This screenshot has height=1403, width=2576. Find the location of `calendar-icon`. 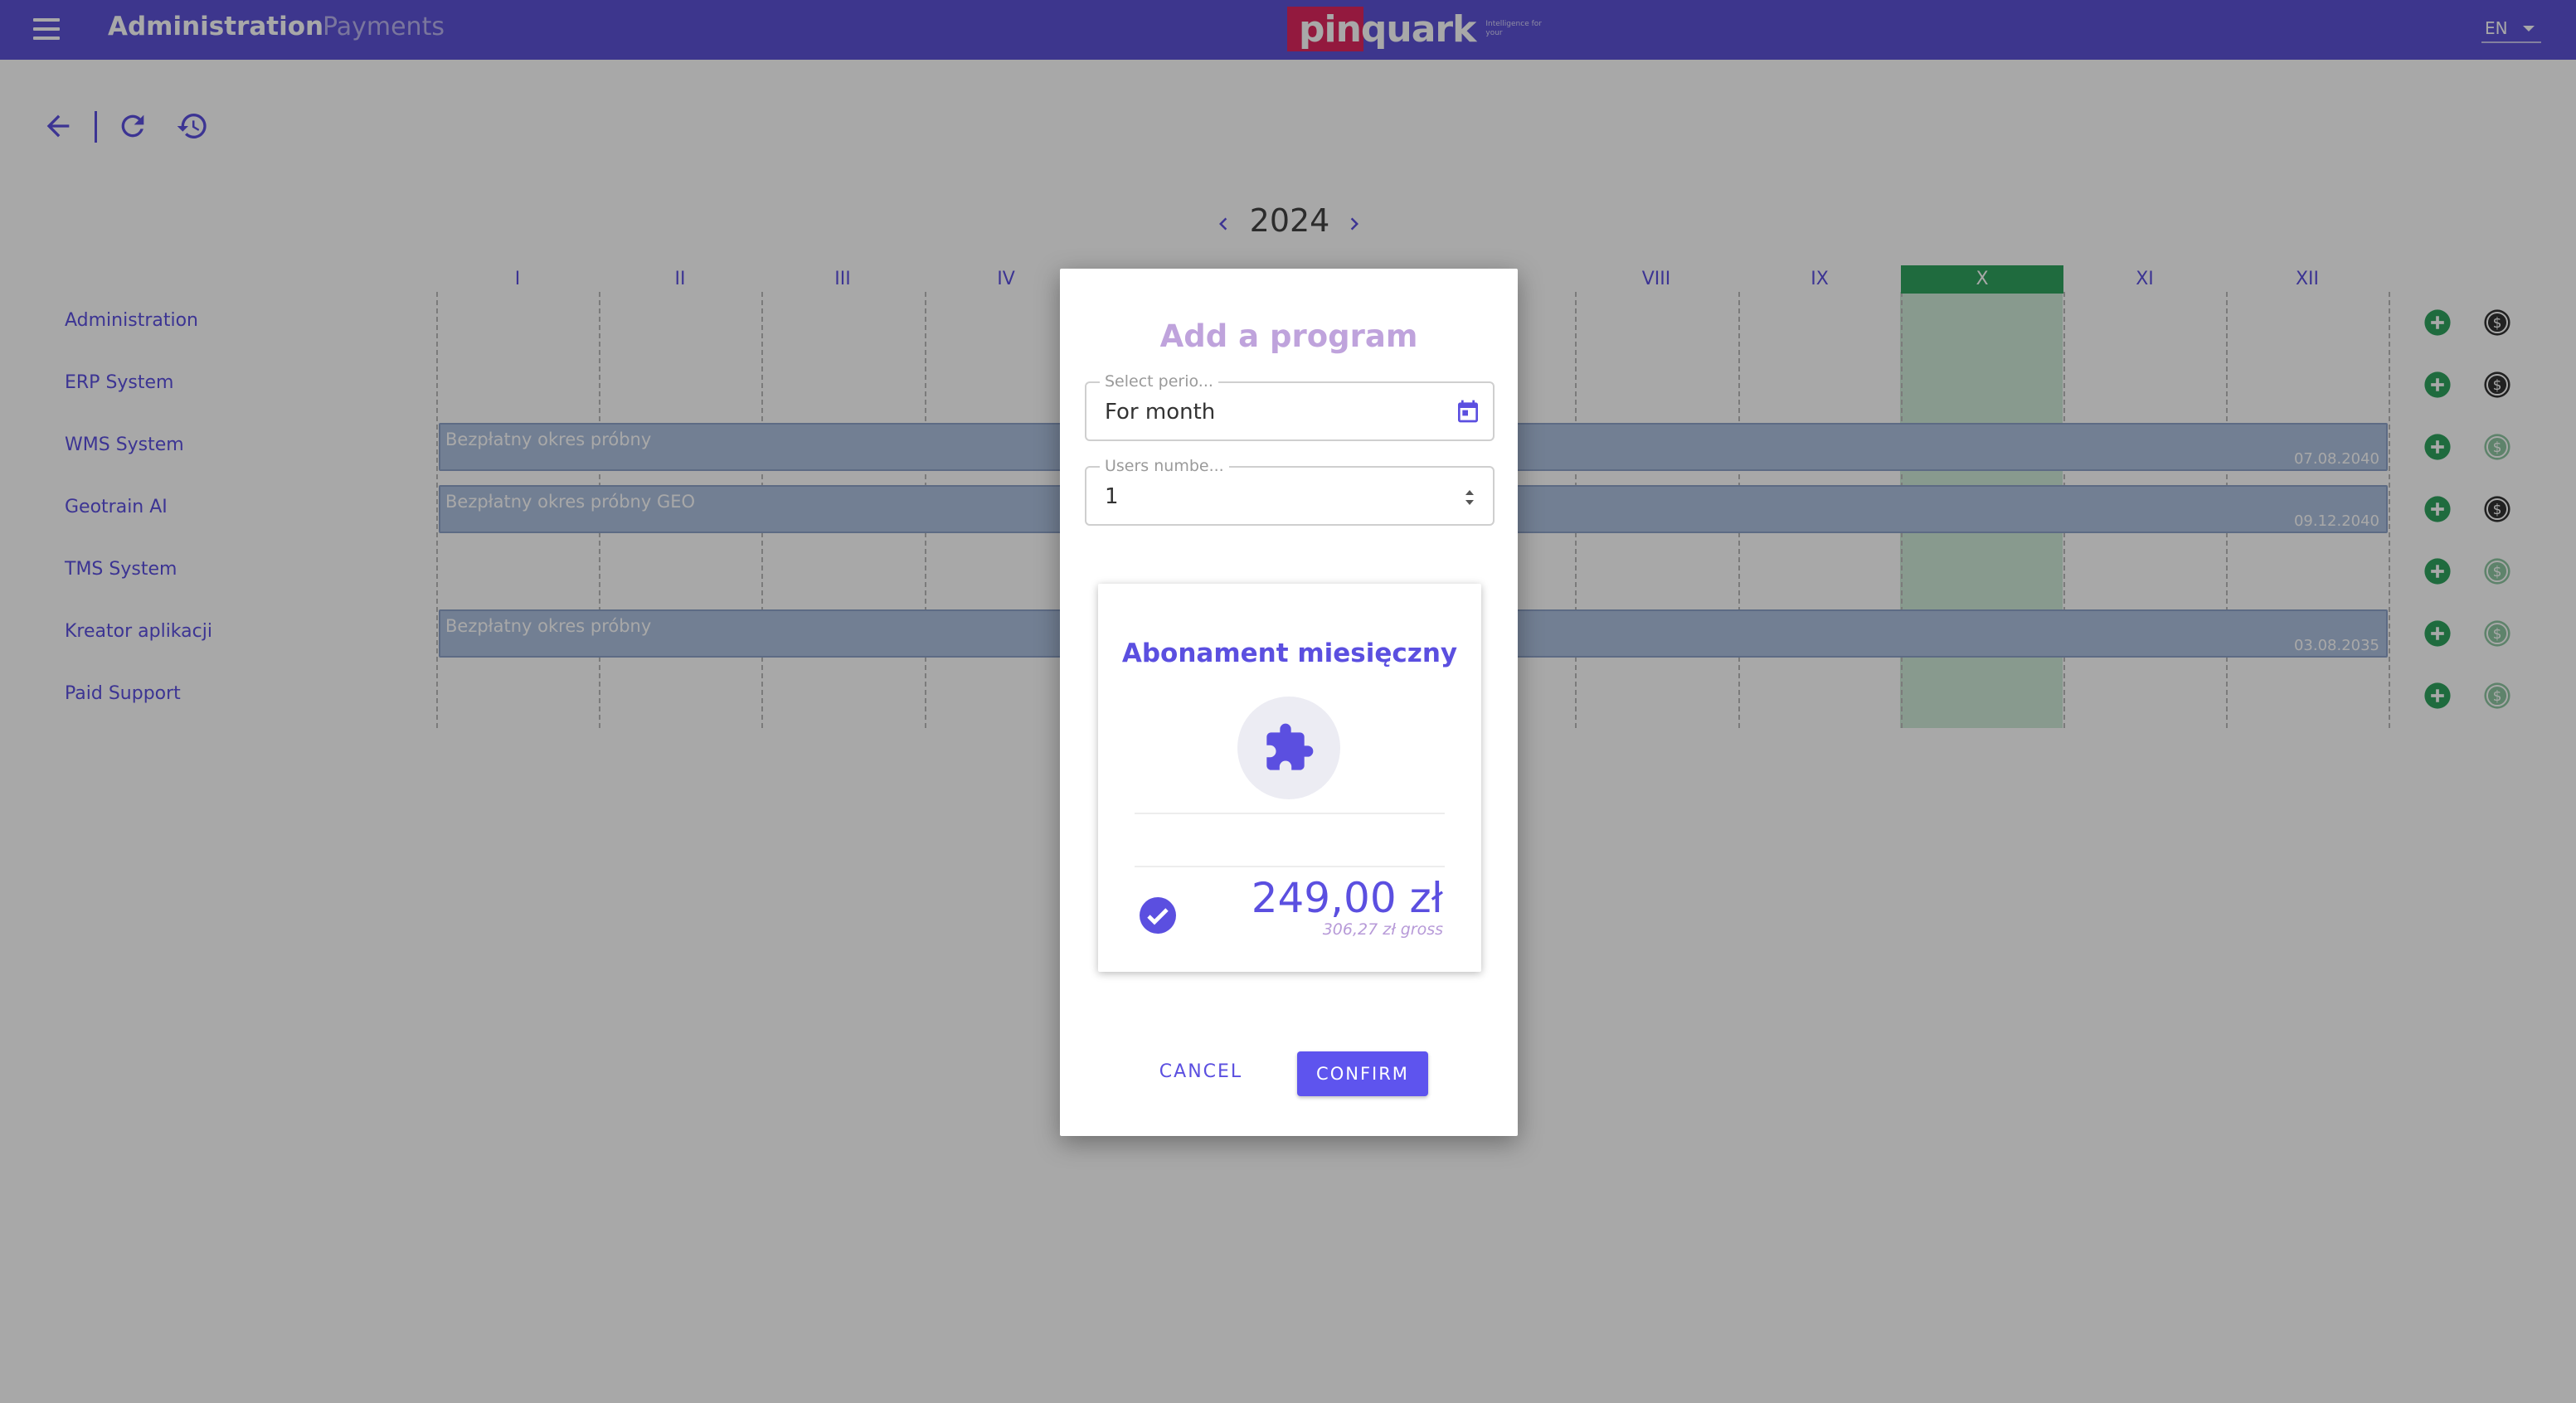

calendar-icon is located at coordinates (1468, 411).